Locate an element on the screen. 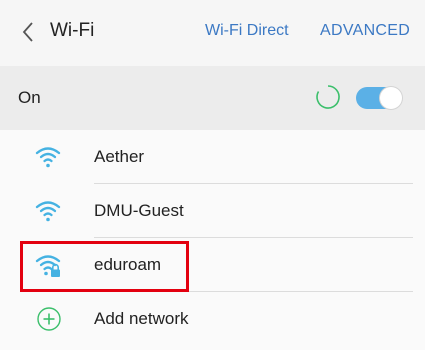 The width and height of the screenshot is (425, 350). highlight-box is located at coordinates (104, 266).